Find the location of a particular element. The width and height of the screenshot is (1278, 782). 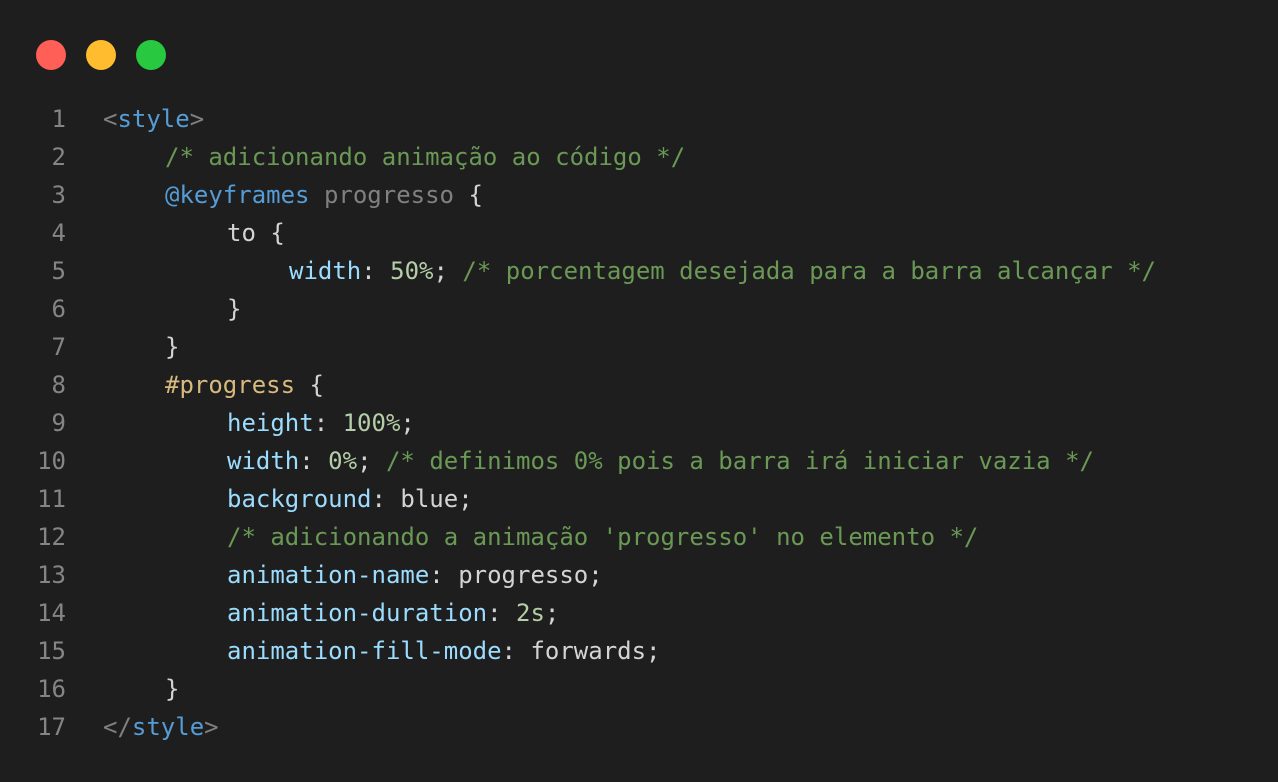

code-token: @keyframes is located at coordinates (237, 195).